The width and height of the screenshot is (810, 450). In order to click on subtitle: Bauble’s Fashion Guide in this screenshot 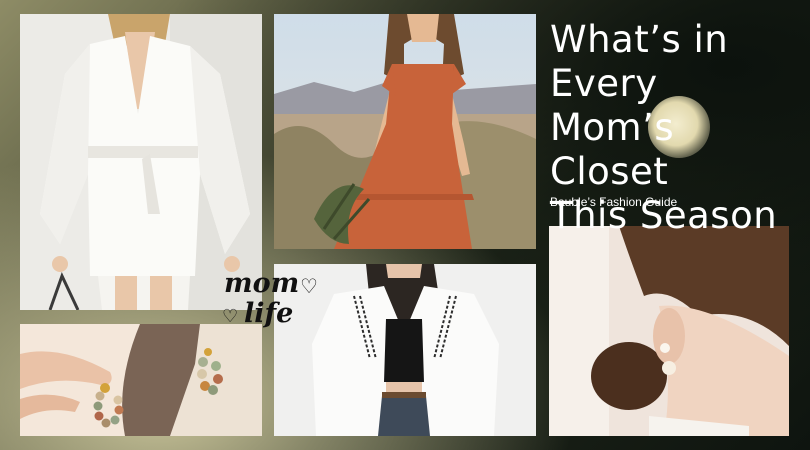, I will do `click(614, 202)`.